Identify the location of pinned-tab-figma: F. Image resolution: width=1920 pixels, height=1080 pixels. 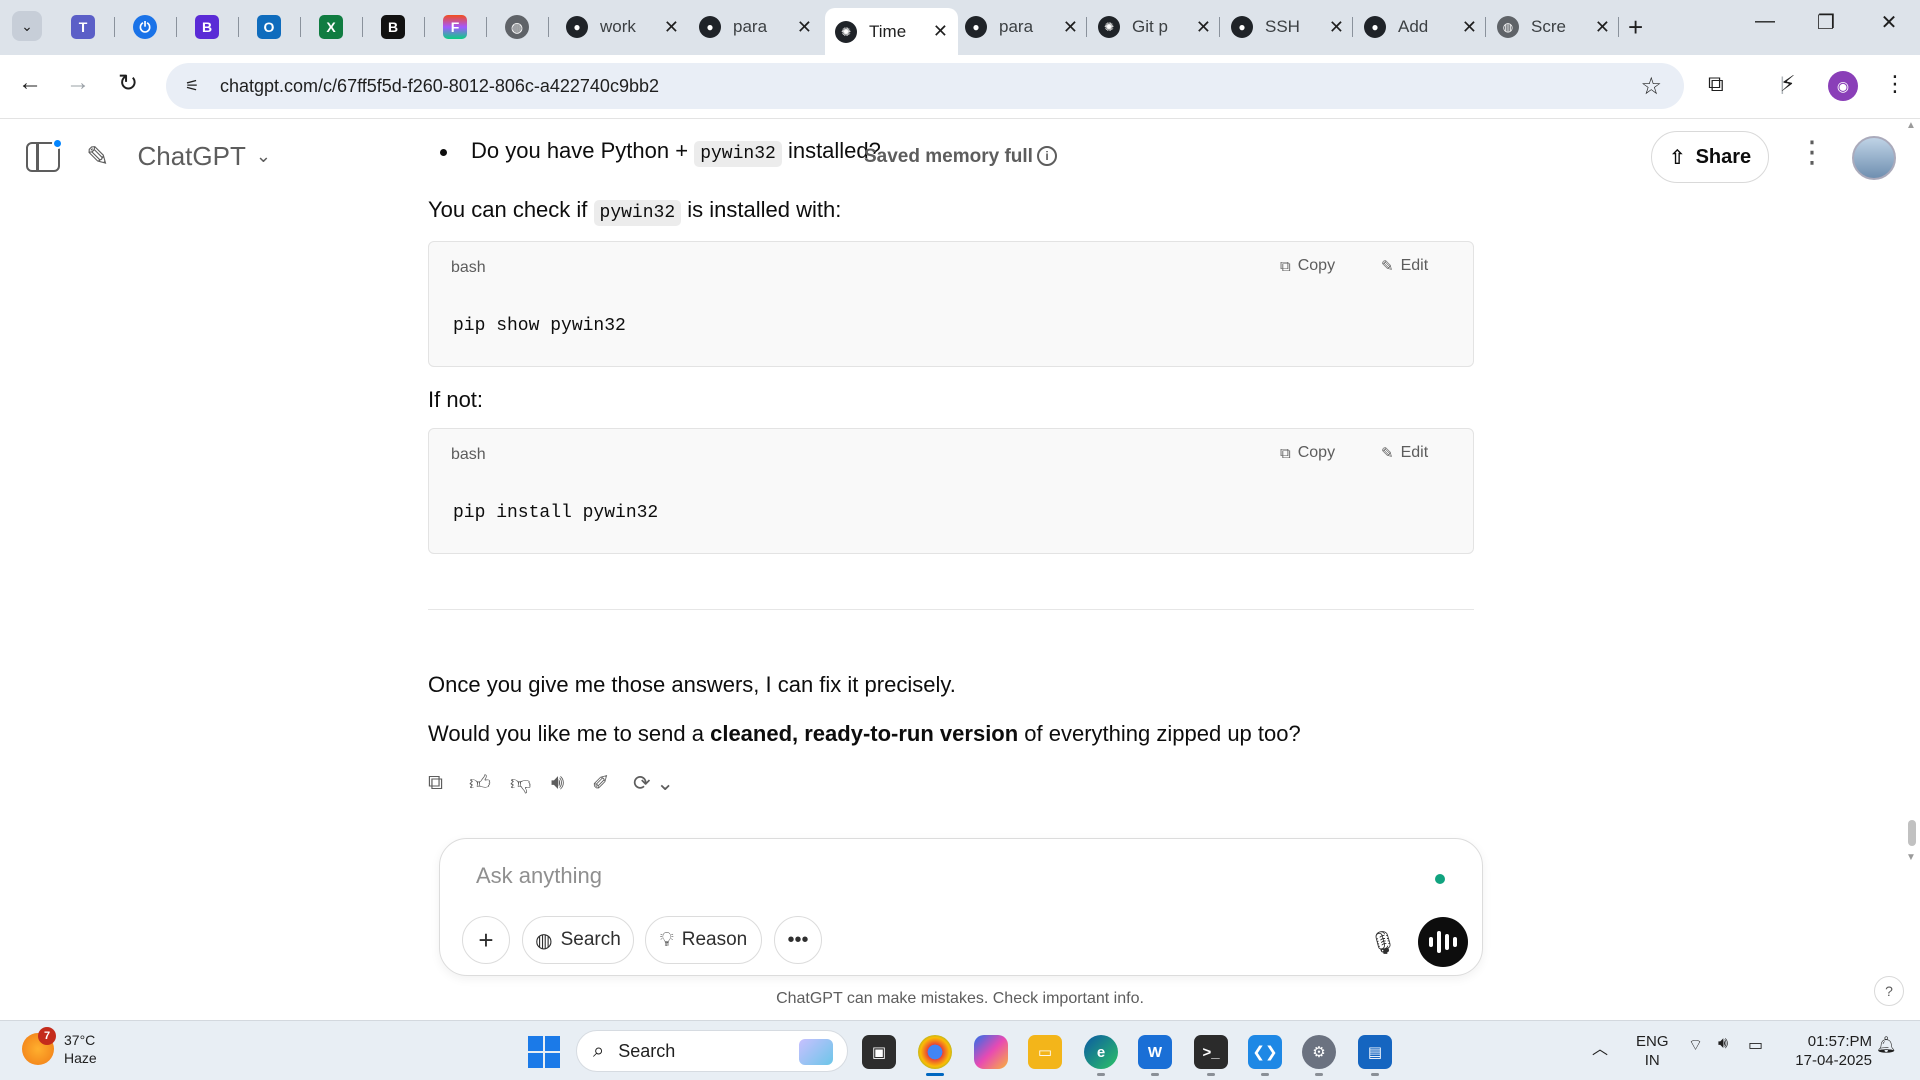
(455, 27).